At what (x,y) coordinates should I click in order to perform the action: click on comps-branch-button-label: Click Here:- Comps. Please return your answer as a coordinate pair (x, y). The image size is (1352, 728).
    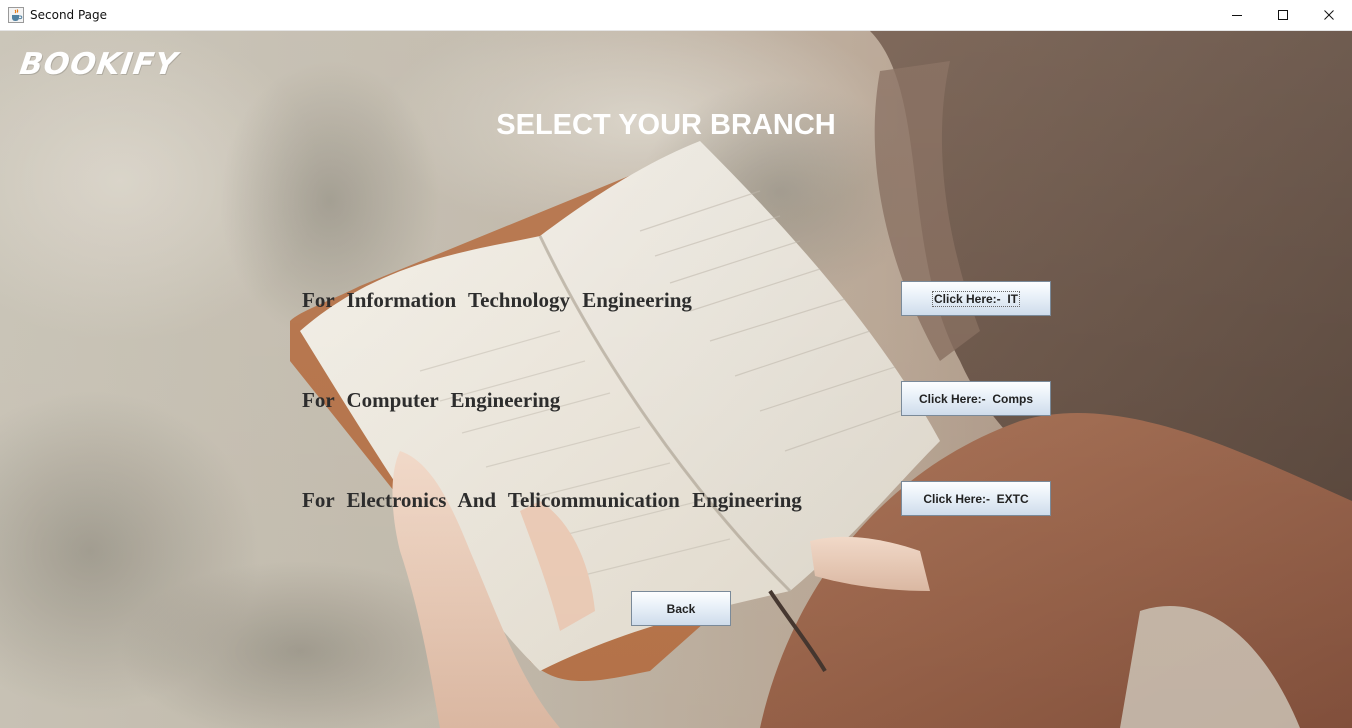
    Looking at the image, I should click on (976, 398).